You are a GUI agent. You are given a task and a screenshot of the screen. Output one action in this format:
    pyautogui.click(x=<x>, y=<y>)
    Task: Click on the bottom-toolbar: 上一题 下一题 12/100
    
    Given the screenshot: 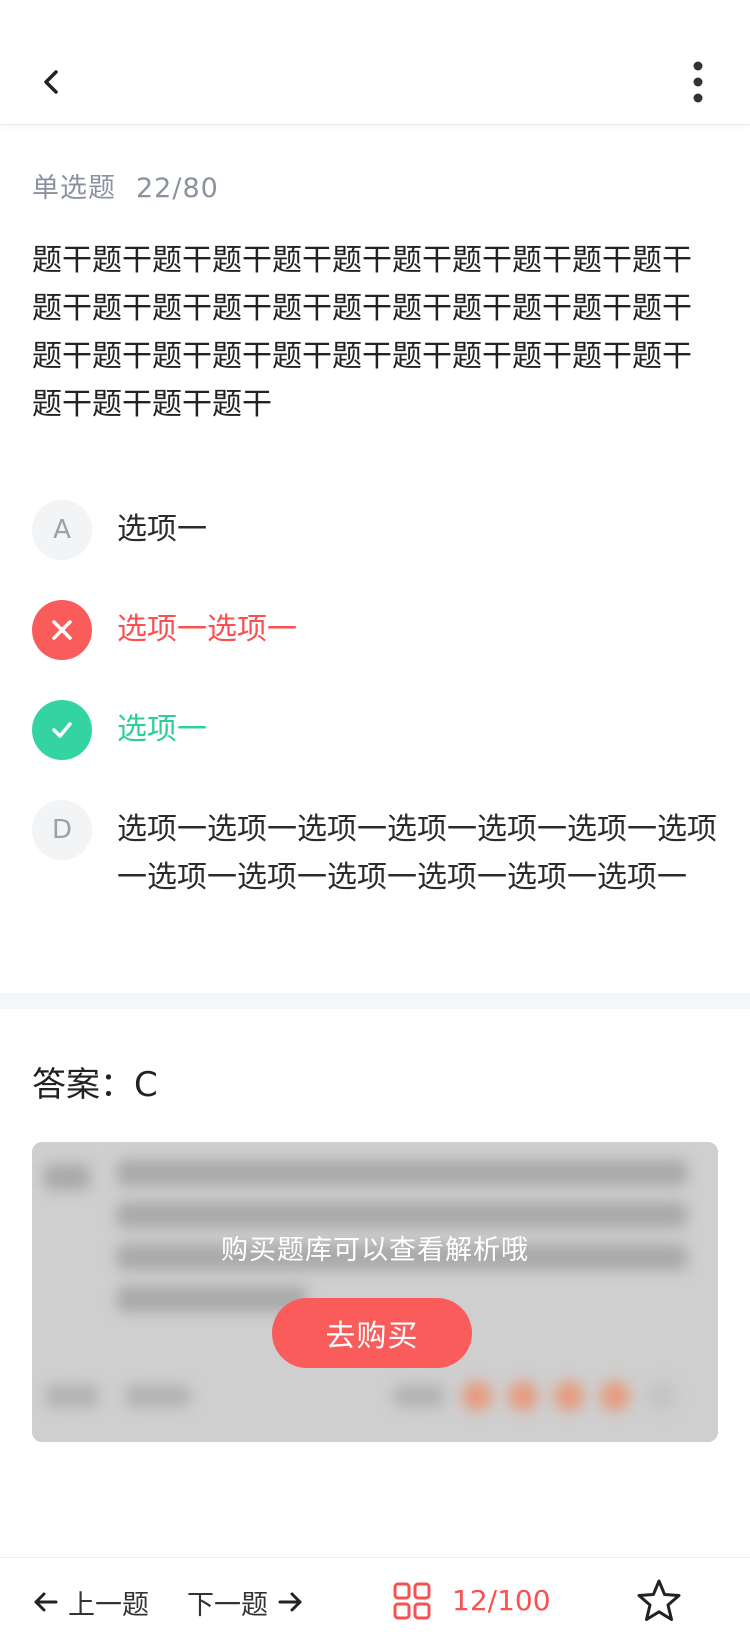 What is the action you would take?
    pyautogui.click(x=375, y=1601)
    